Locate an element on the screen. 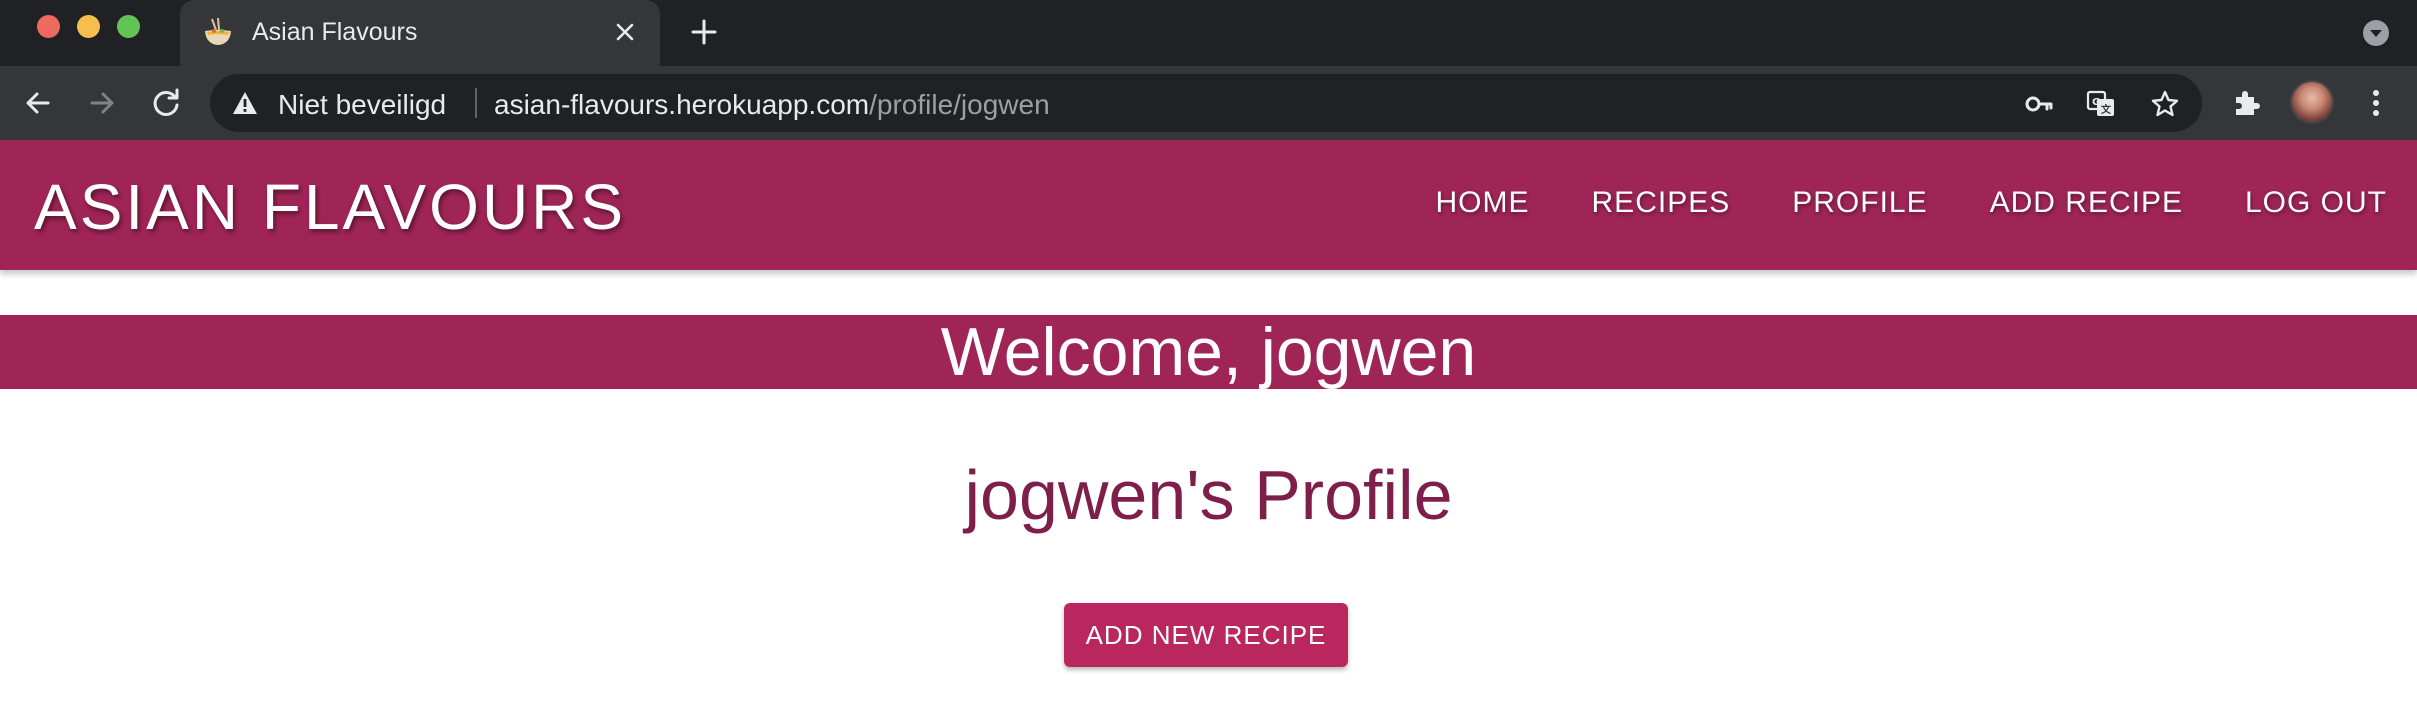 Image resolution: width=2417 pixels, height=706 pixels. minimize-window-button is located at coordinates (88, 26).